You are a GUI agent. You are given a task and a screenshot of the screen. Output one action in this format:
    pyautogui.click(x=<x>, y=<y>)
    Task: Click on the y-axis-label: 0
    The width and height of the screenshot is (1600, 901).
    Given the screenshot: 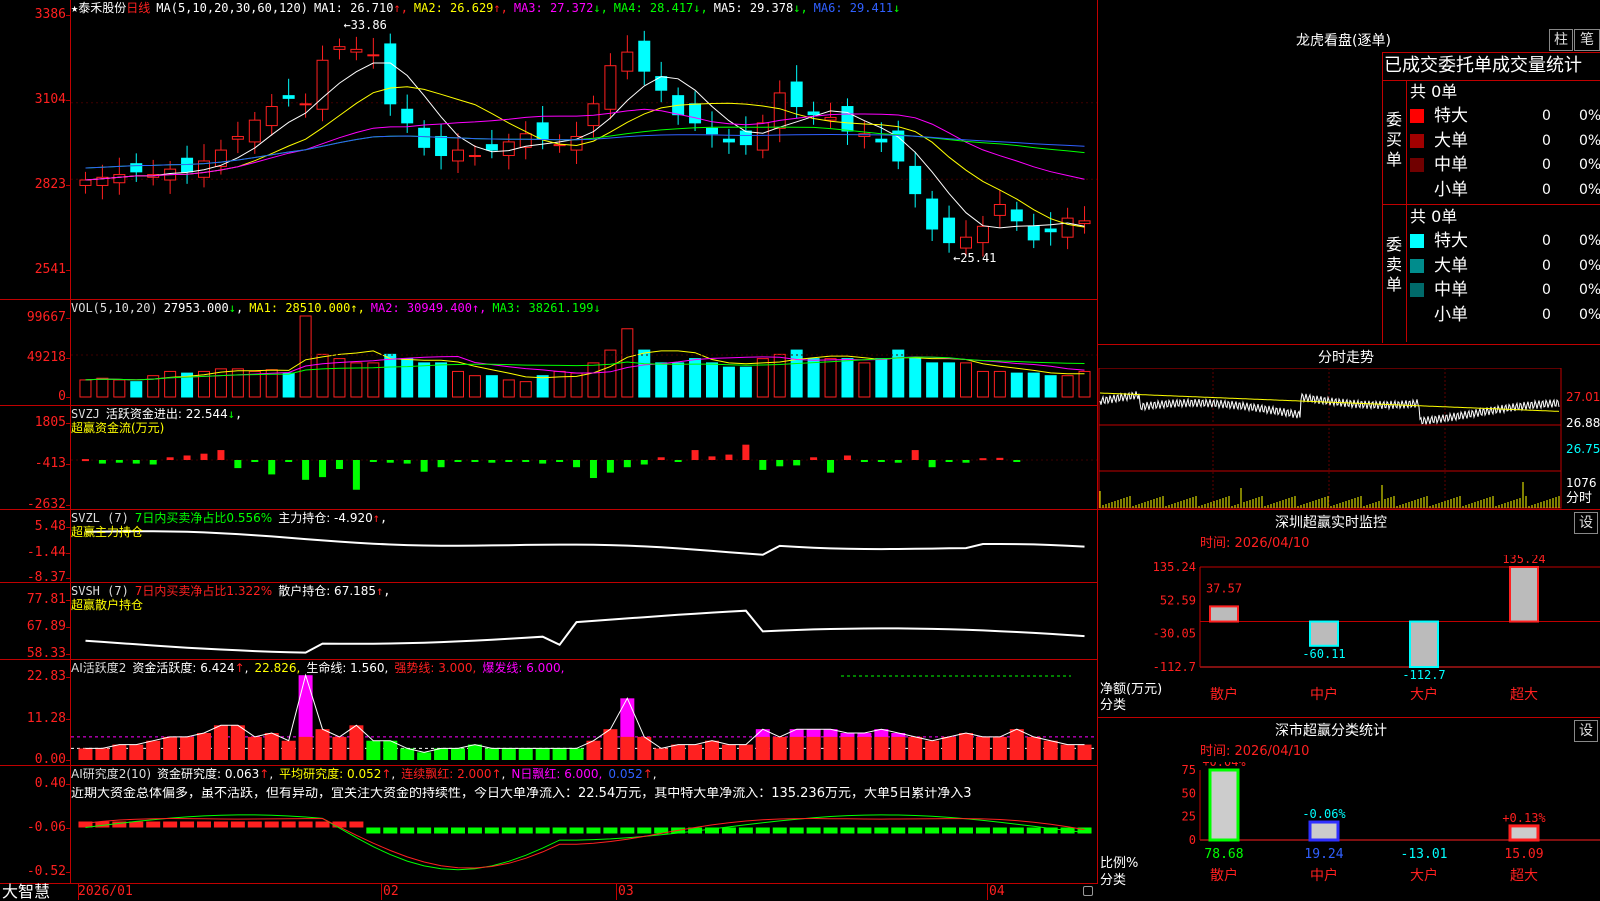 What is the action you would take?
    pyautogui.click(x=62, y=396)
    